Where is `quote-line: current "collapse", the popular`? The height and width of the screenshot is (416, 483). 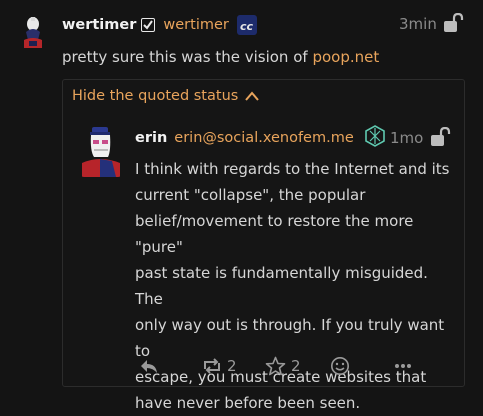
quote-line: current "collapse", the popular is located at coordinates (250, 195).